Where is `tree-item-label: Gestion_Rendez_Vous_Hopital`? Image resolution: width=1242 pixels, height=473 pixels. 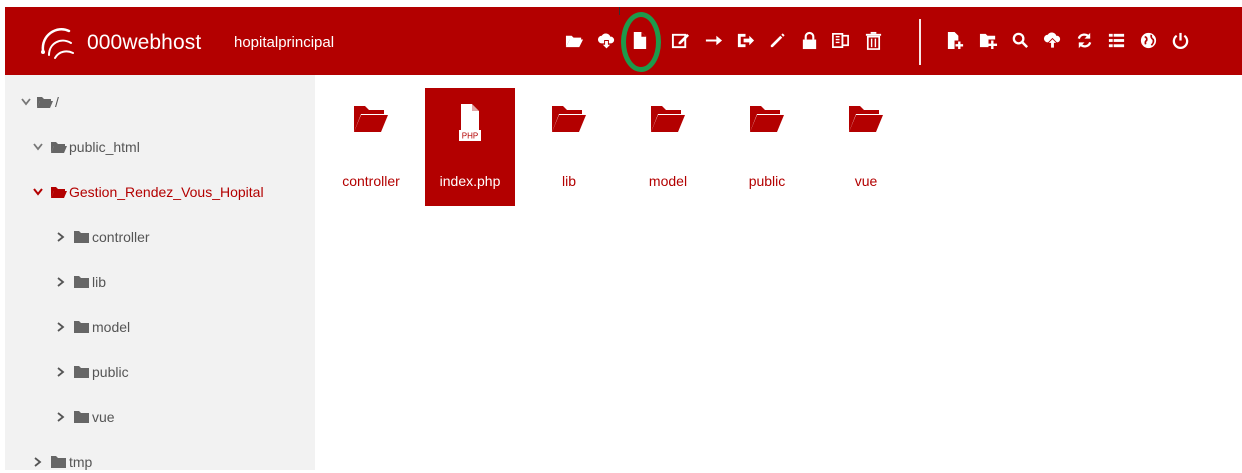 tree-item-label: Gestion_Rendez_Vous_Hopital is located at coordinates (166, 192).